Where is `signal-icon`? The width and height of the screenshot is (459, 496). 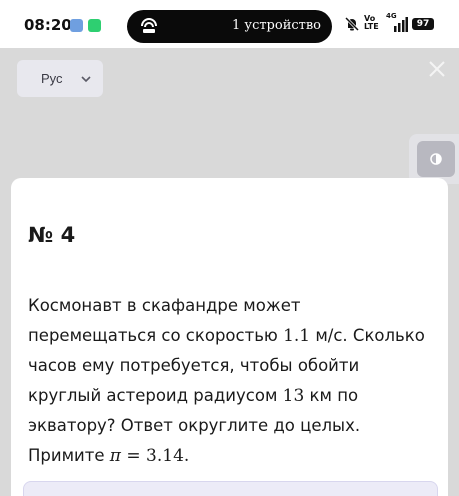 signal-icon is located at coordinates (401, 24).